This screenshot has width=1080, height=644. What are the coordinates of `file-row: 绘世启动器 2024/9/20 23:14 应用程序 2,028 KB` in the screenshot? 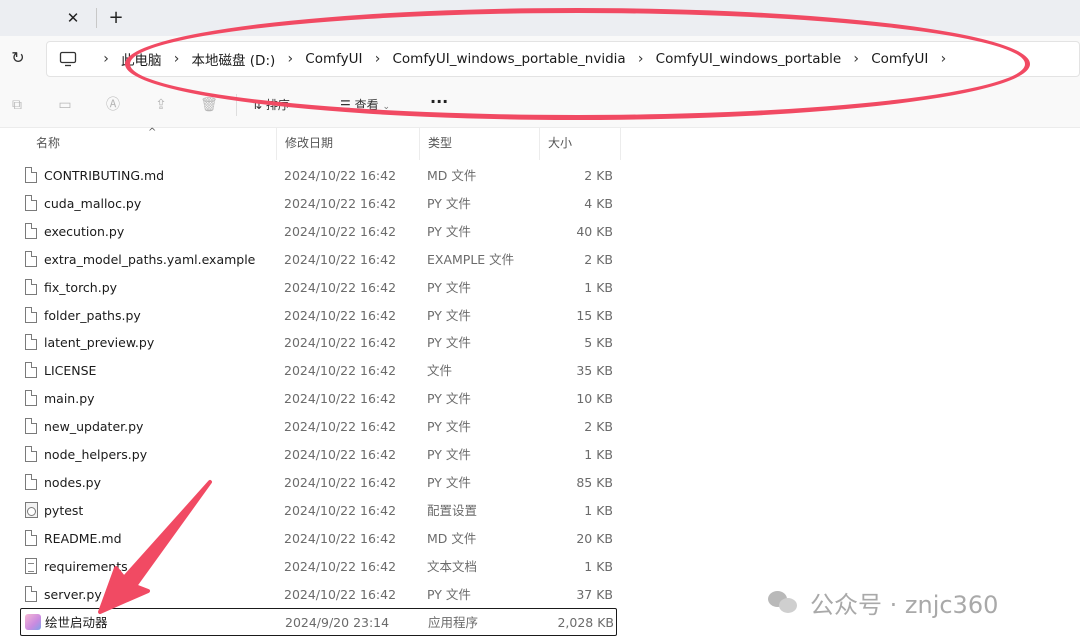 It's located at (318, 622).